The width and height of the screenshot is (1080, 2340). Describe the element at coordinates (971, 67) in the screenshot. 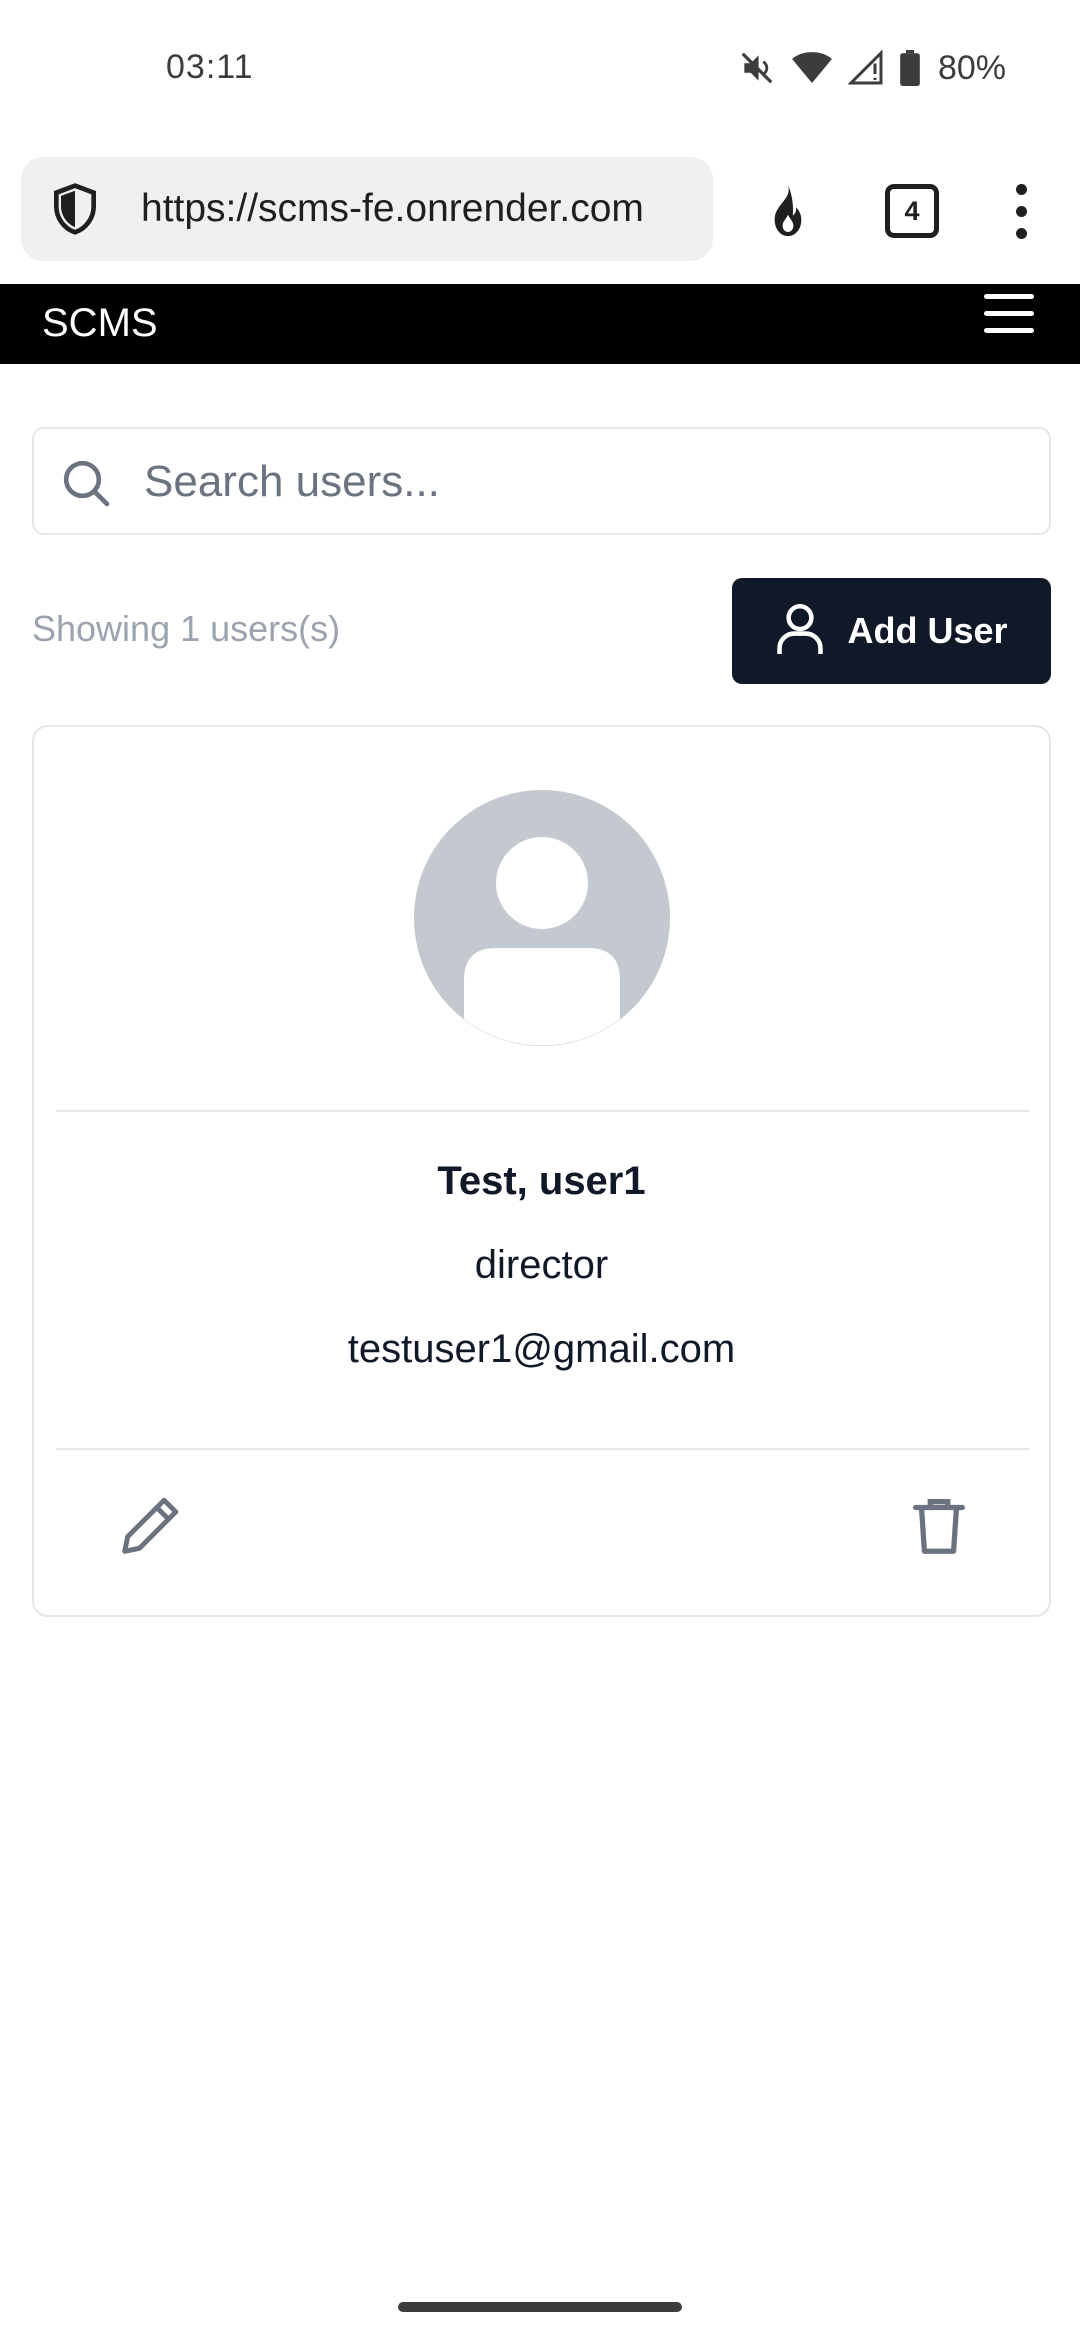

I see `battery-percent: 80%` at that location.